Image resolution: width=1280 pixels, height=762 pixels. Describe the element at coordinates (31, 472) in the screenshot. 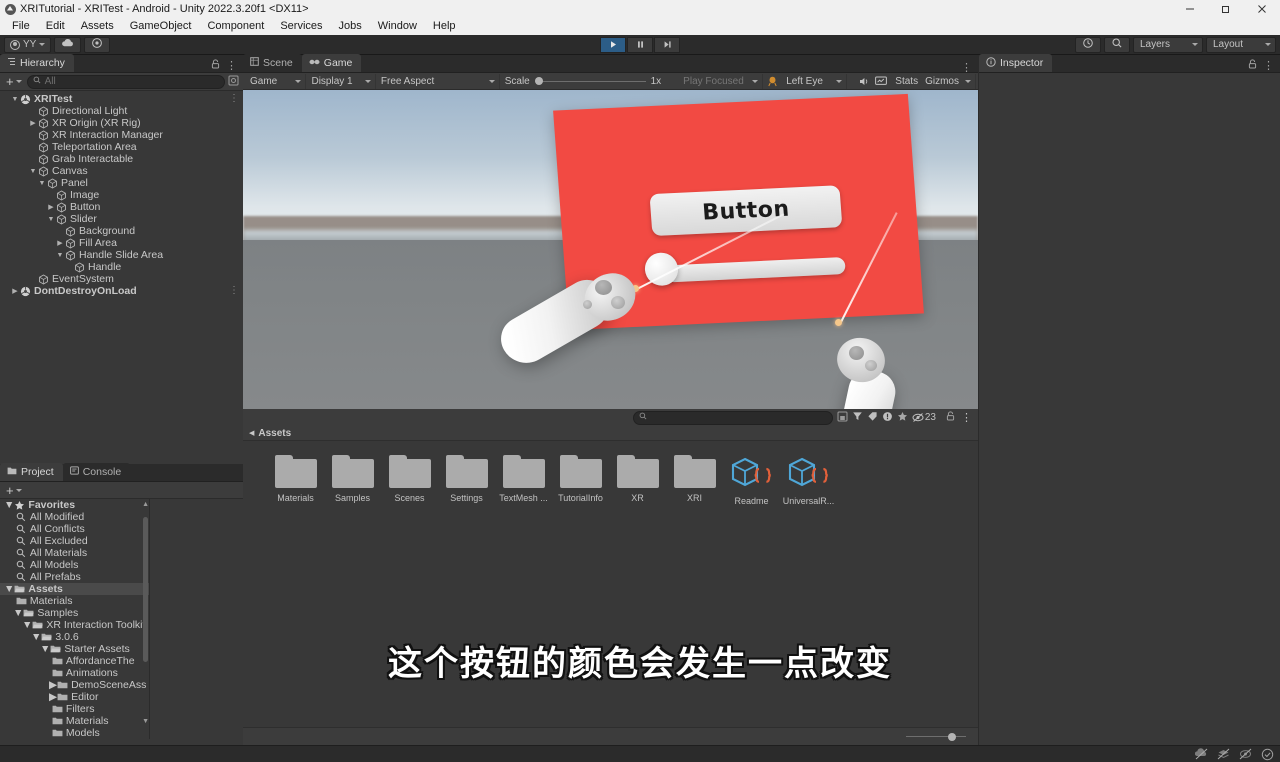

I see `tab-project: Project` at that location.